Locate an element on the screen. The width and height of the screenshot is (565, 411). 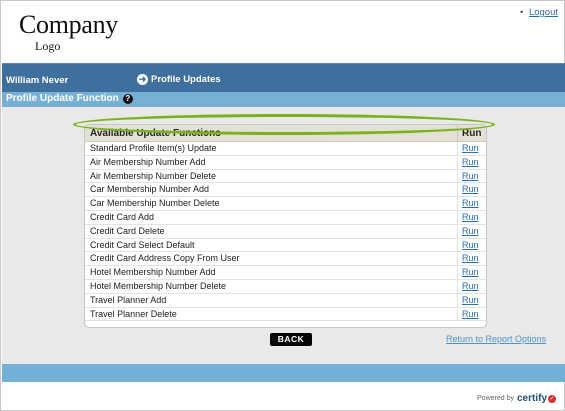
logout-area: • Logout is located at coordinates (539, 12).